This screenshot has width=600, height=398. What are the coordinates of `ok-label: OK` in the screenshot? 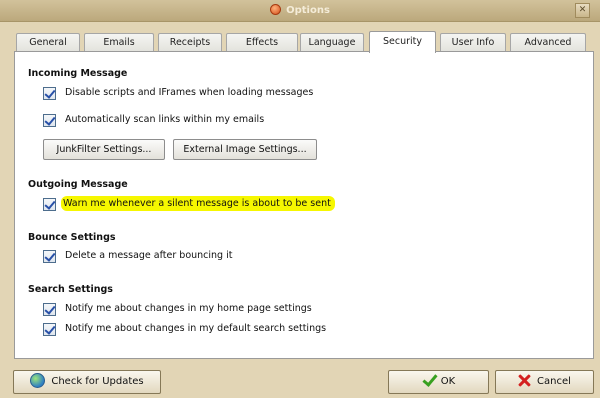 It's located at (448, 381).